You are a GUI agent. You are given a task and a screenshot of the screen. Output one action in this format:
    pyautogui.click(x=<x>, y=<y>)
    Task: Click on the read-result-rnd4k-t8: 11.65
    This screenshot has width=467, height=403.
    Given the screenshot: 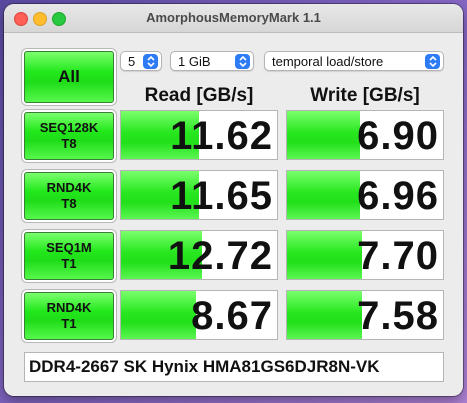 What is the action you would take?
    pyautogui.click(x=199, y=195)
    